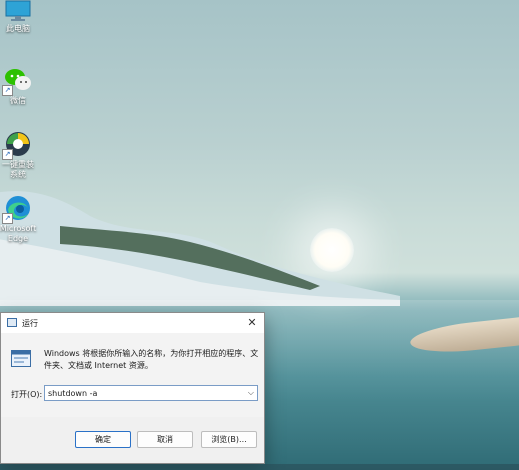 This screenshot has height=470, width=519. Describe the element at coordinates (251, 393) in the screenshot. I see `chevron-down-icon: ⌵` at that location.